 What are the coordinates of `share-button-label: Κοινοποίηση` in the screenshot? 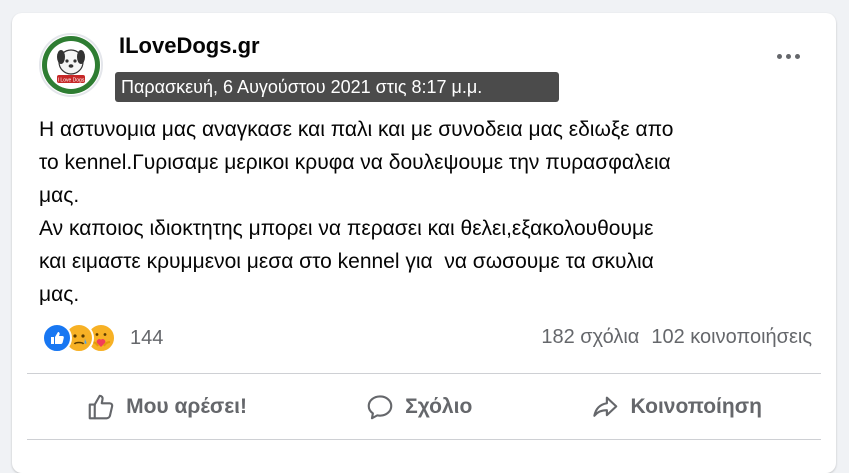 It's located at (696, 406).